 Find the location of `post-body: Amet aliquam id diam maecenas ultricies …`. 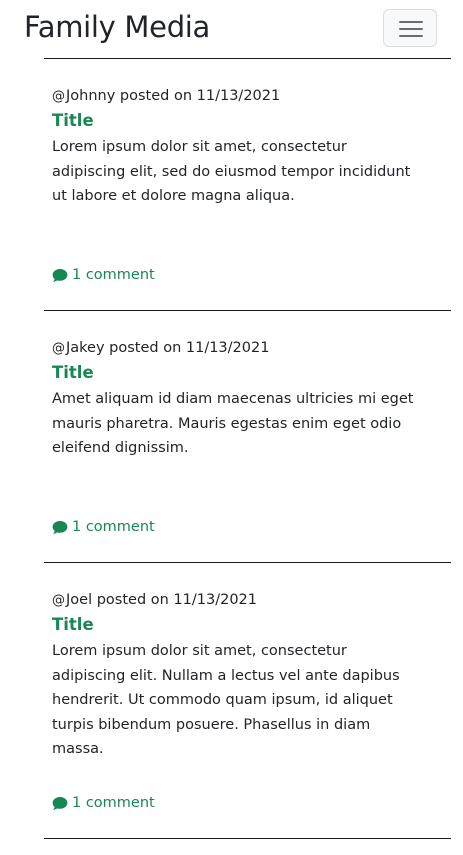

post-body: Amet aliquam id diam maecenas ultricies … is located at coordinates (233, 423).